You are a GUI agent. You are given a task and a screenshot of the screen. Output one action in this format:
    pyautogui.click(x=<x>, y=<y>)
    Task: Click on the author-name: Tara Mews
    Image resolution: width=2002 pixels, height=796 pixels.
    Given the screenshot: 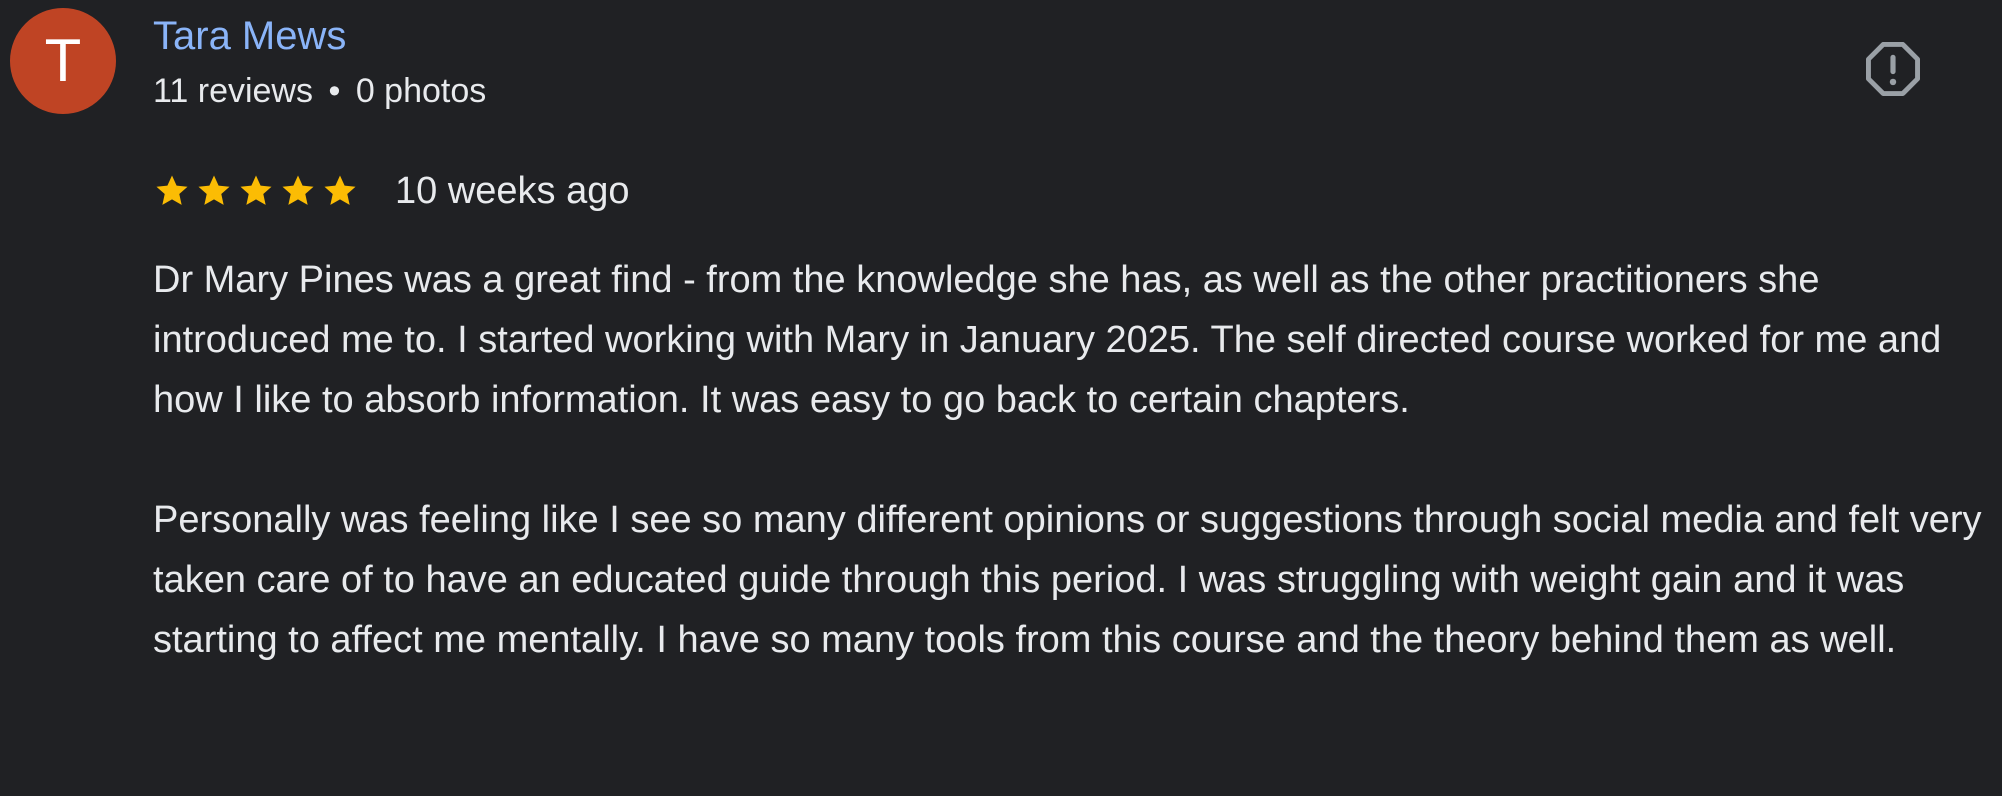 What is the action you would take?
    pyautogui.click(x=249, y=36)
    